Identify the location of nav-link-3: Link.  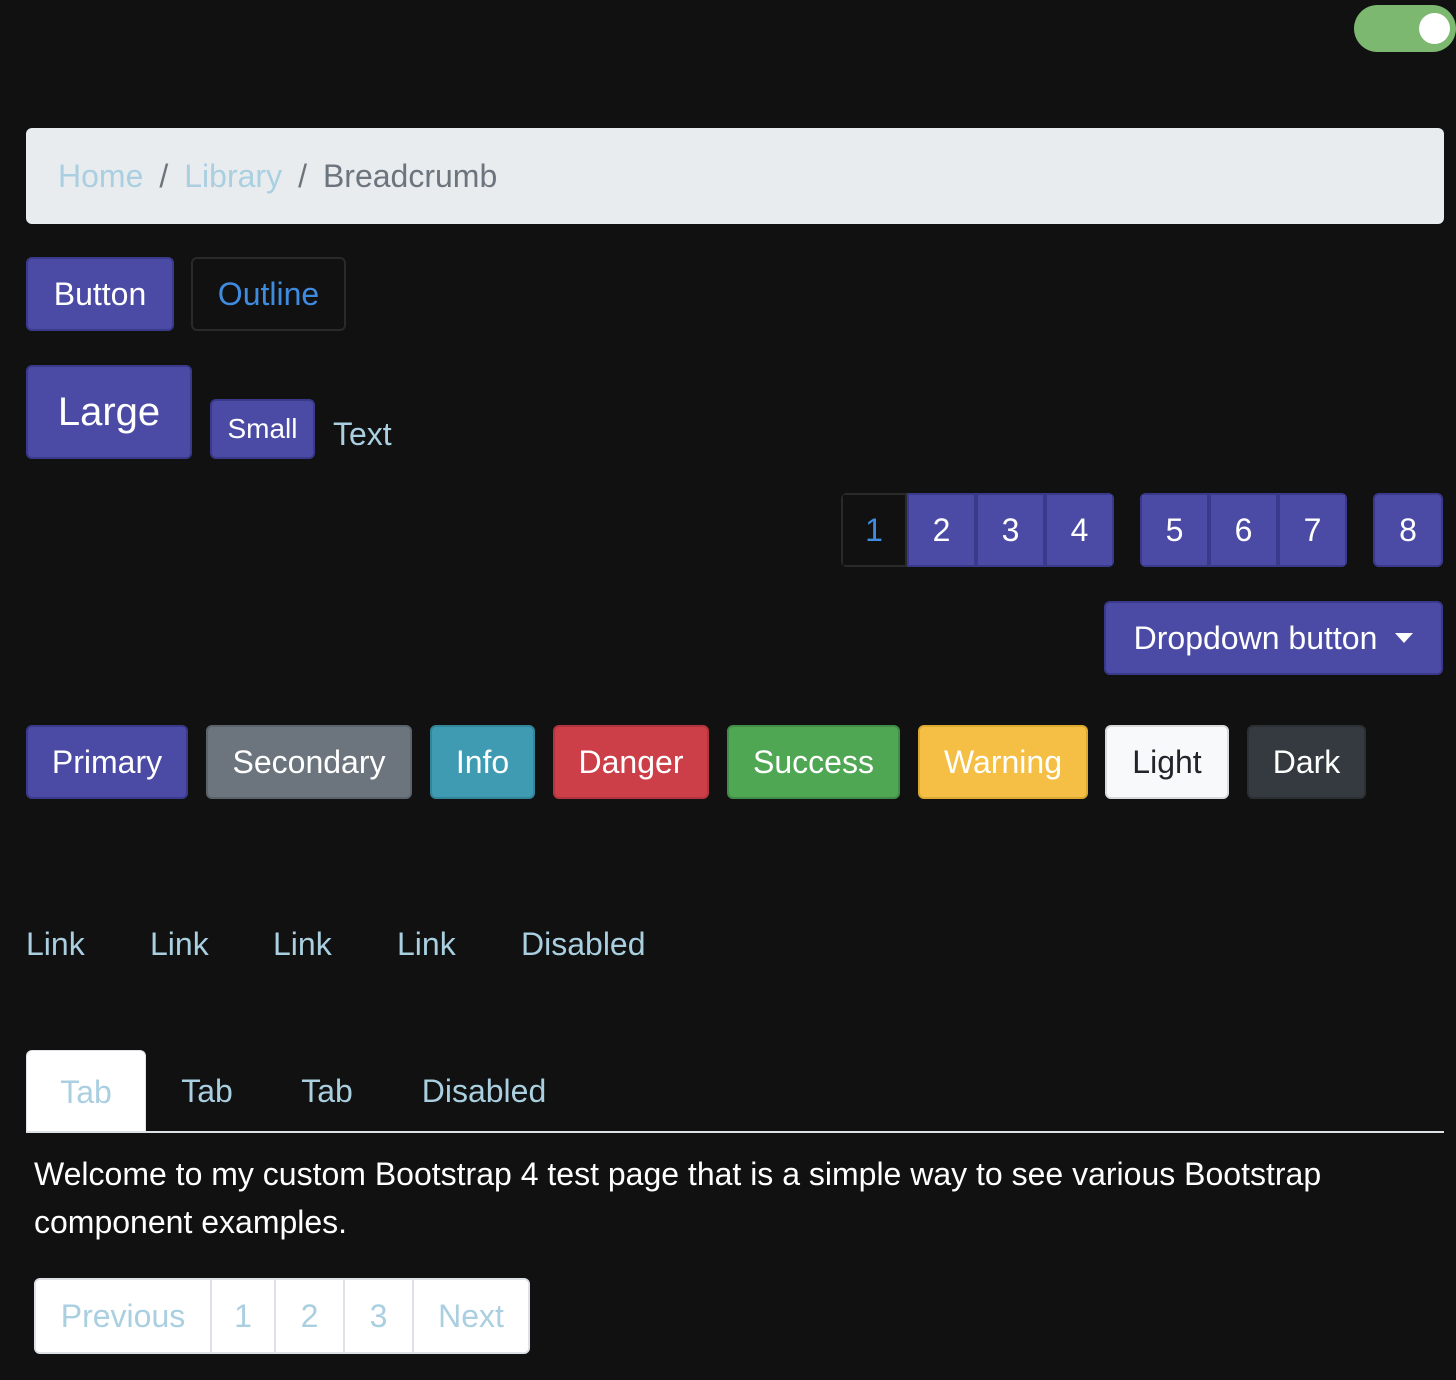
(302, 944).